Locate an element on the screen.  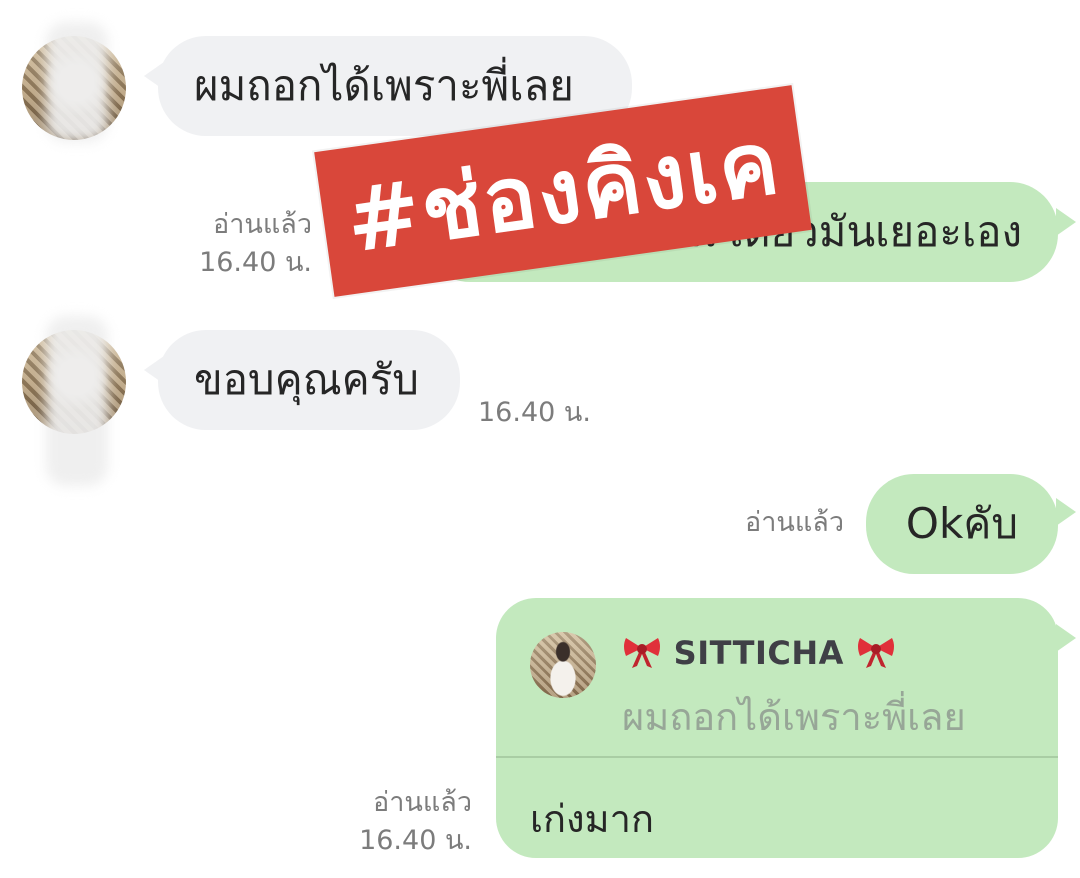
message-text: Okคับ is located at coordinates (962, 523).